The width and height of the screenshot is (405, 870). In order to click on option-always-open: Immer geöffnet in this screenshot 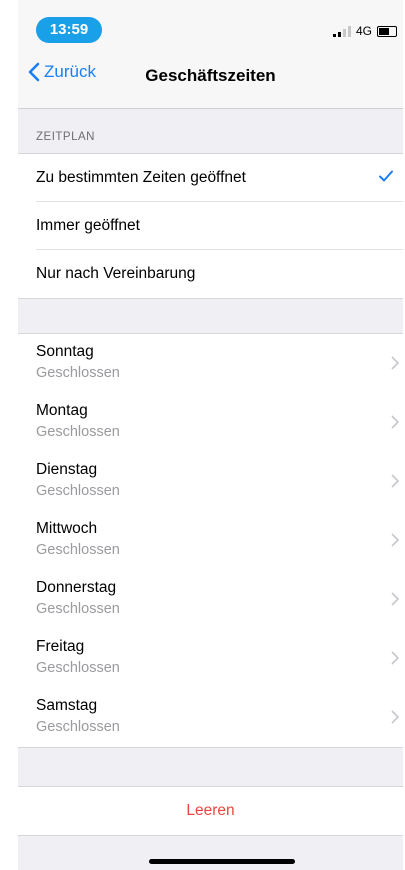, I will do `click(210, 226)`.